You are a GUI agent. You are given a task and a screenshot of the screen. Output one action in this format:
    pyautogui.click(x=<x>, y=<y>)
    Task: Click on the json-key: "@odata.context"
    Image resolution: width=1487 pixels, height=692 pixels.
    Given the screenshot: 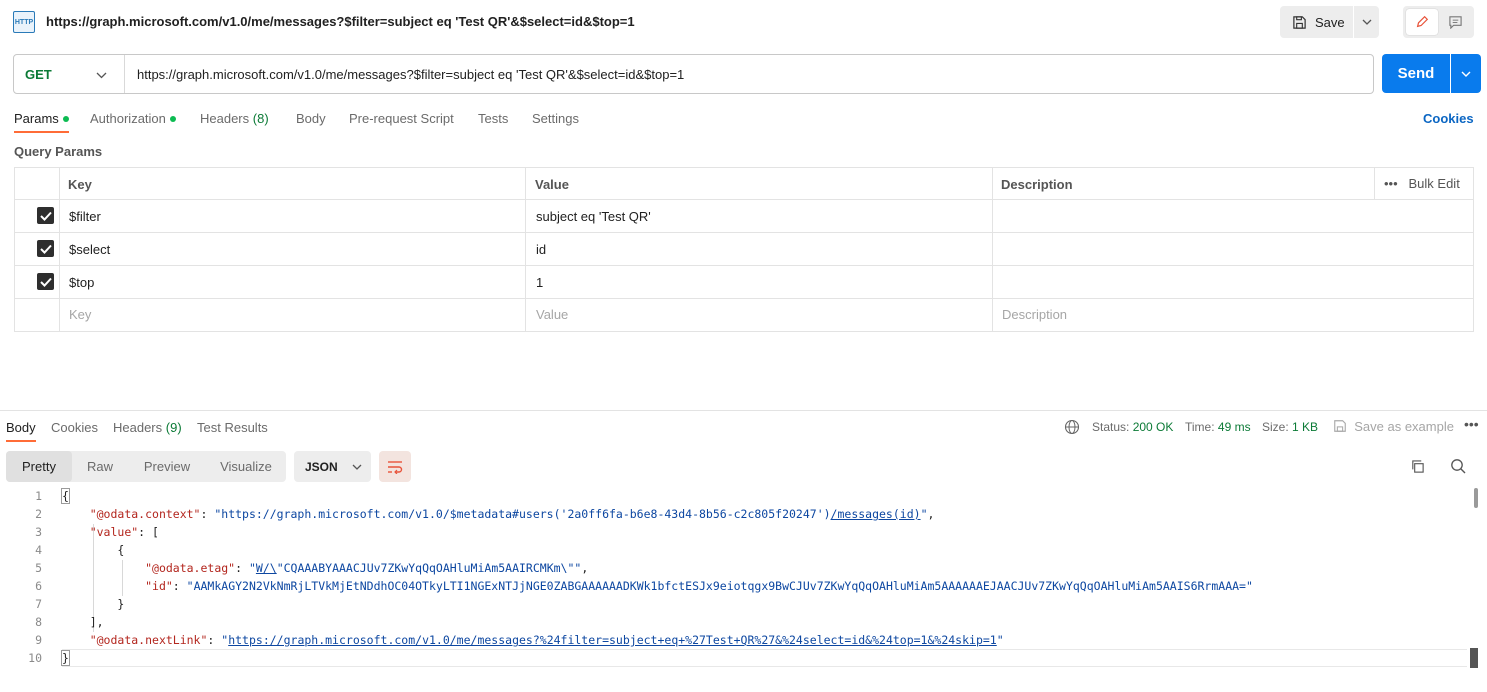 What is the action you would take?
    pyautogui.click(x=145, y=514)
    